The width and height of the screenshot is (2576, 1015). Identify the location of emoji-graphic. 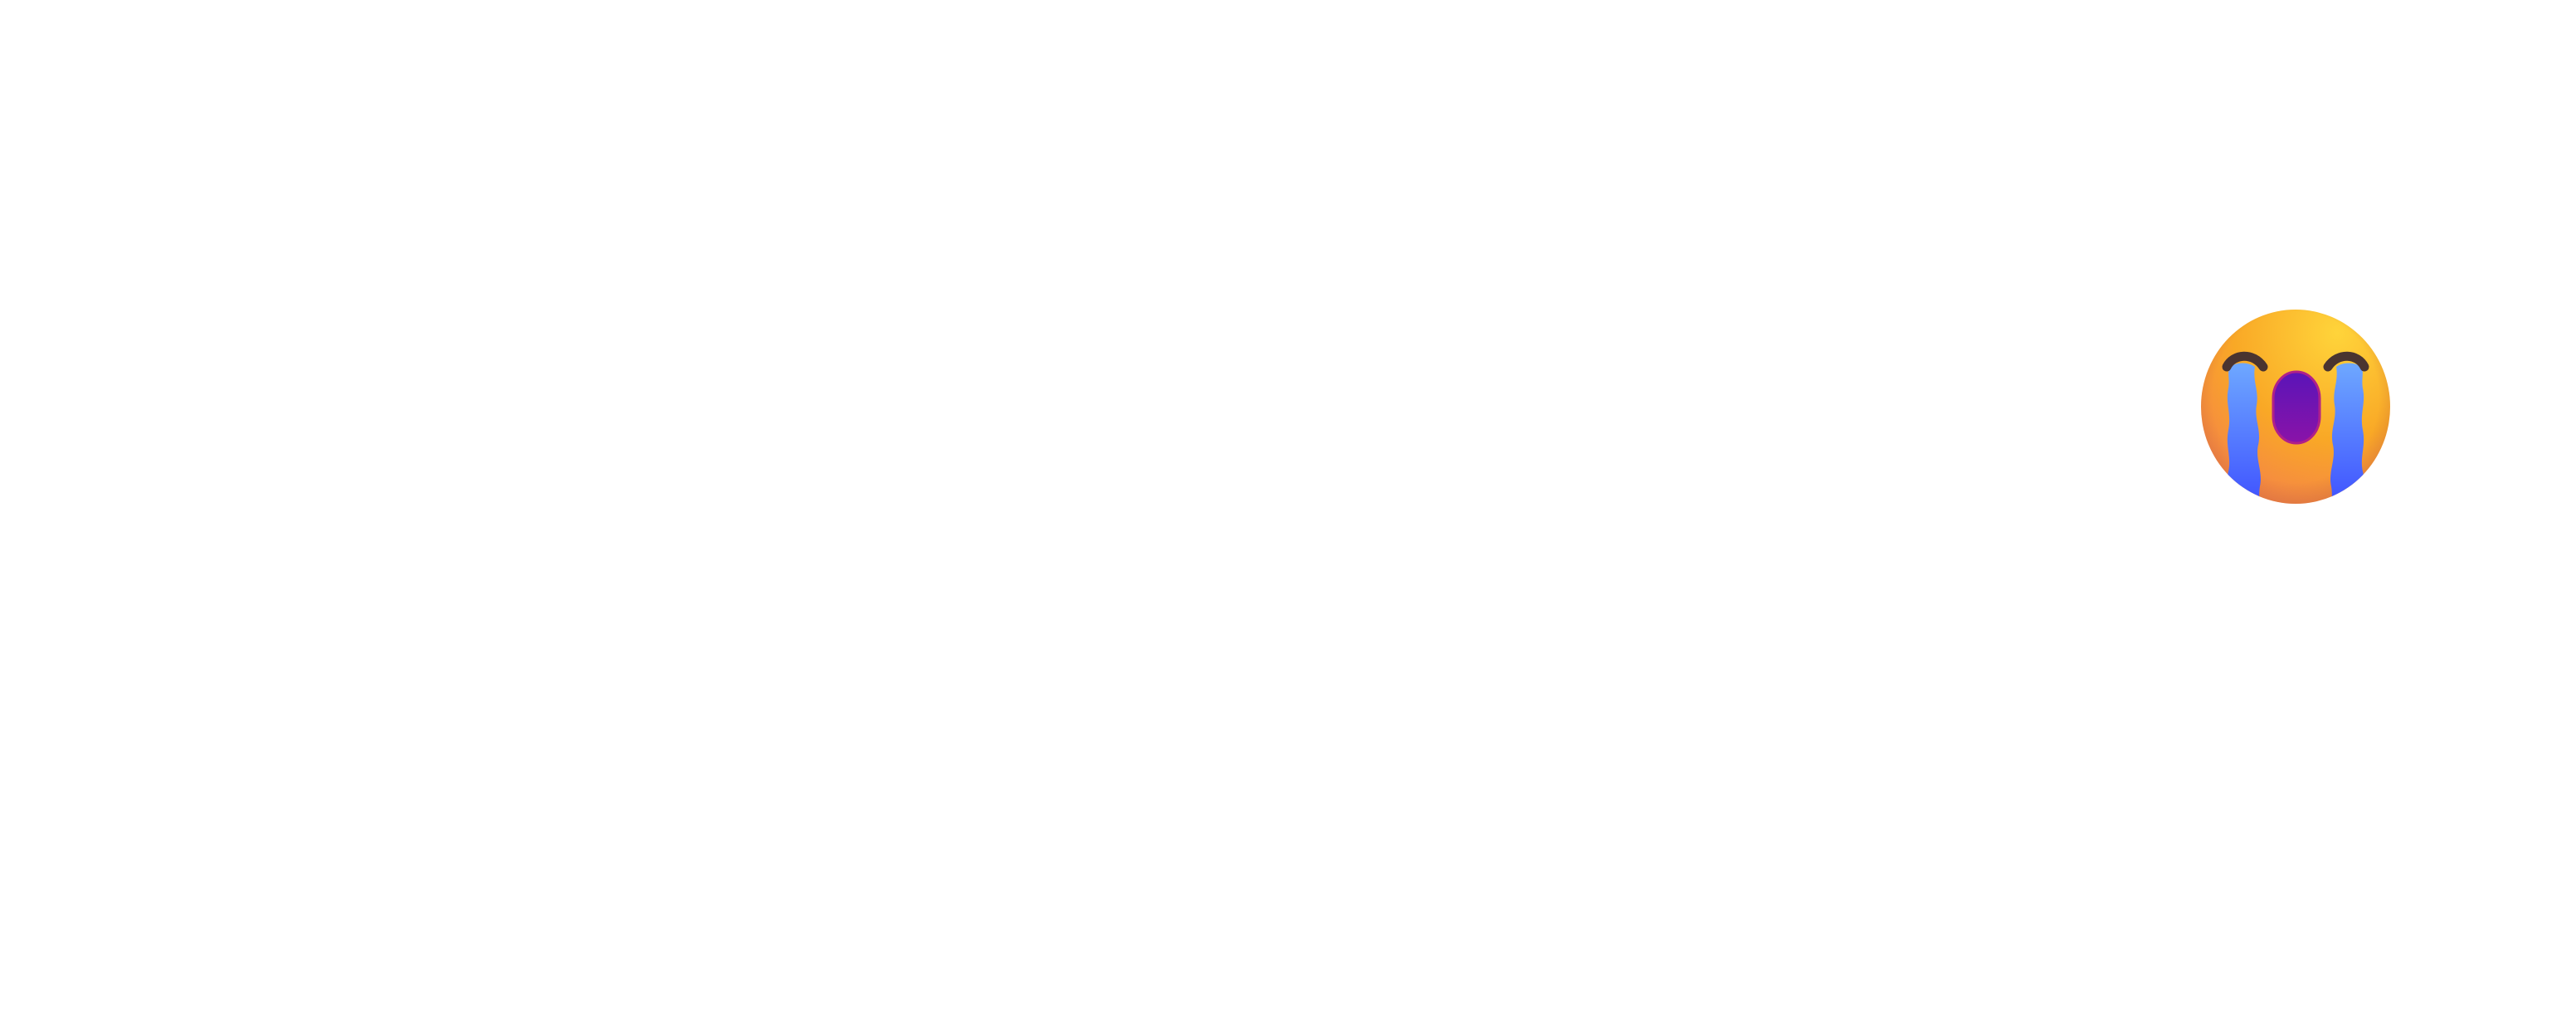
(2295, 407).